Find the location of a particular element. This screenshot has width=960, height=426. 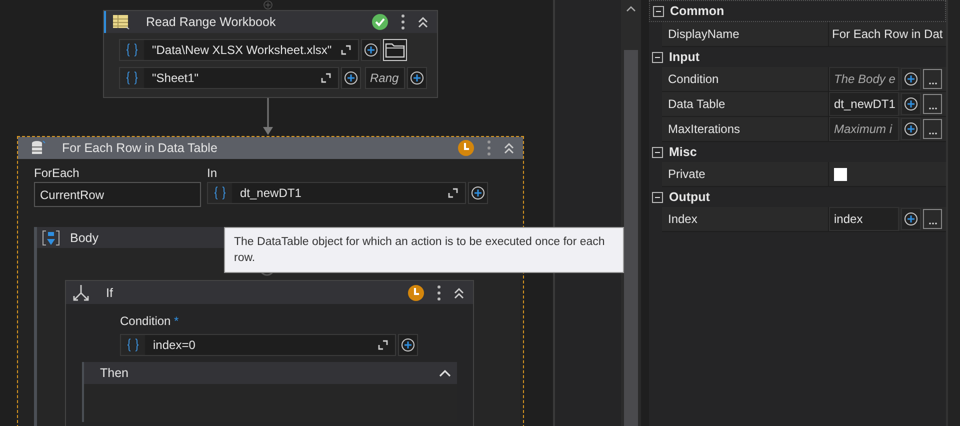

input-field: "Sheet1" is located at coordinates (229, 78).